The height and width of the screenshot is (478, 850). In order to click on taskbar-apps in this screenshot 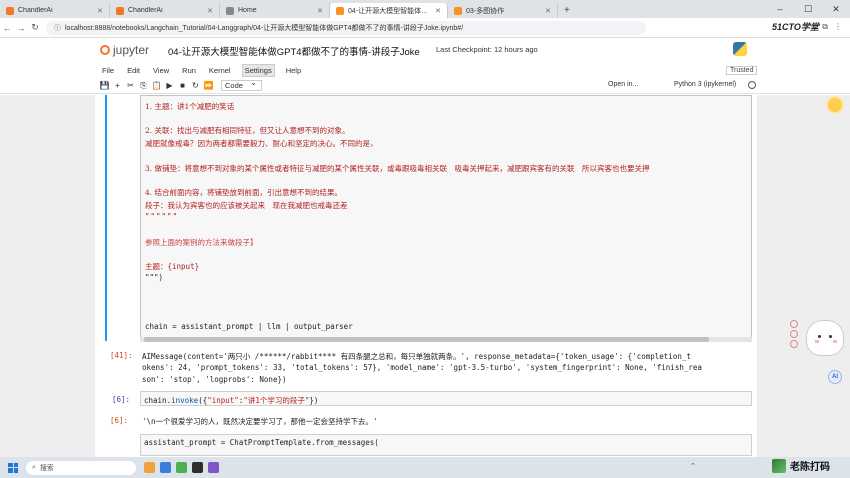, I will do `click(181, 467)`.